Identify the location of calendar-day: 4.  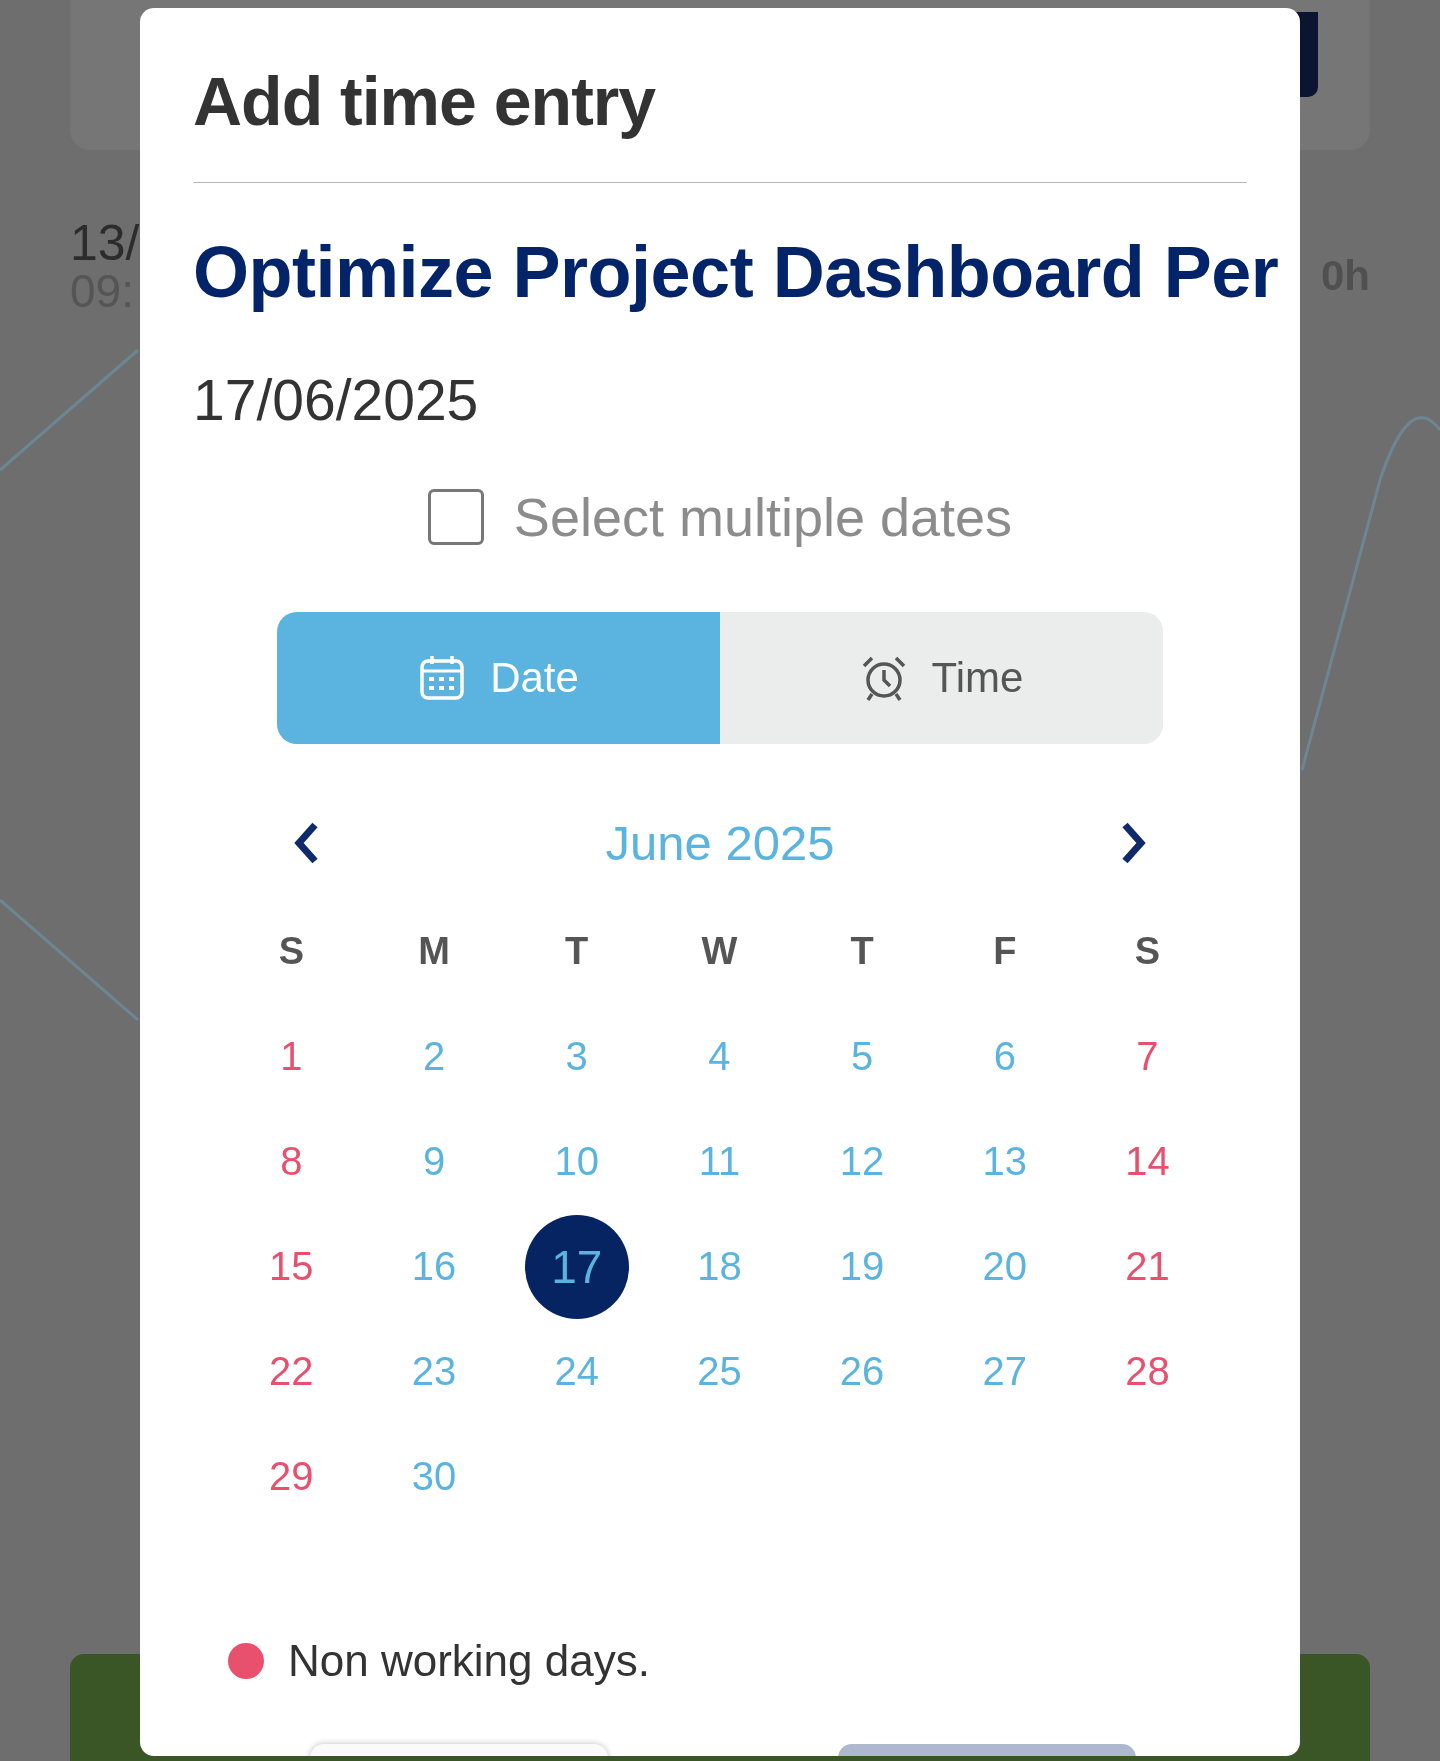
(719, 1056).